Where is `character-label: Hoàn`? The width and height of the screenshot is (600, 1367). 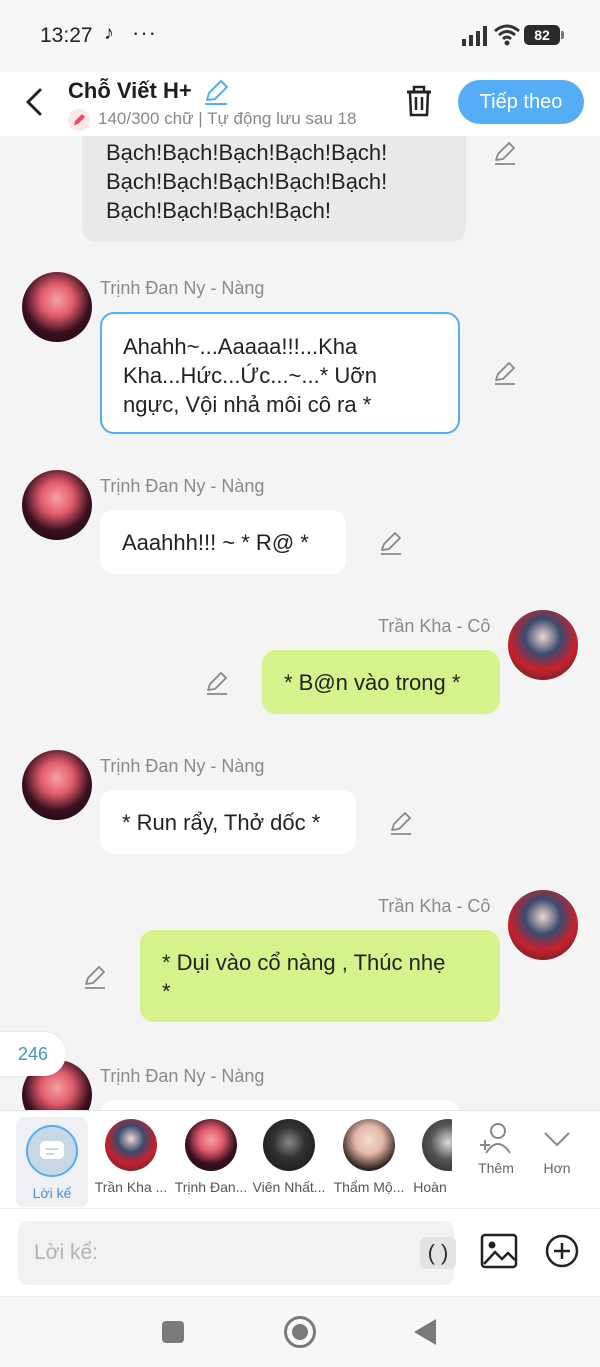
character-label: Hoàn is located at coordinates (430, 1187).